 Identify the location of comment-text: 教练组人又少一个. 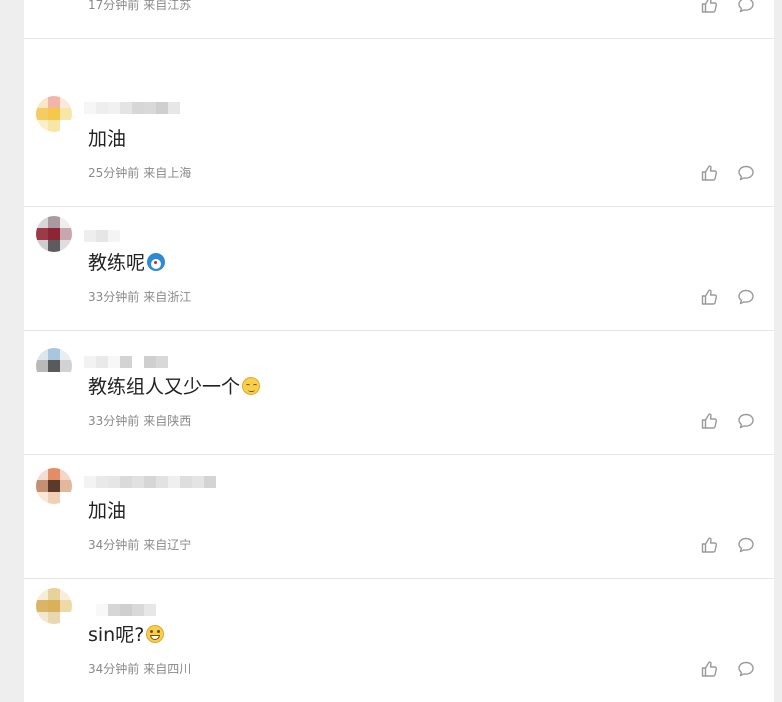
(174, 385).